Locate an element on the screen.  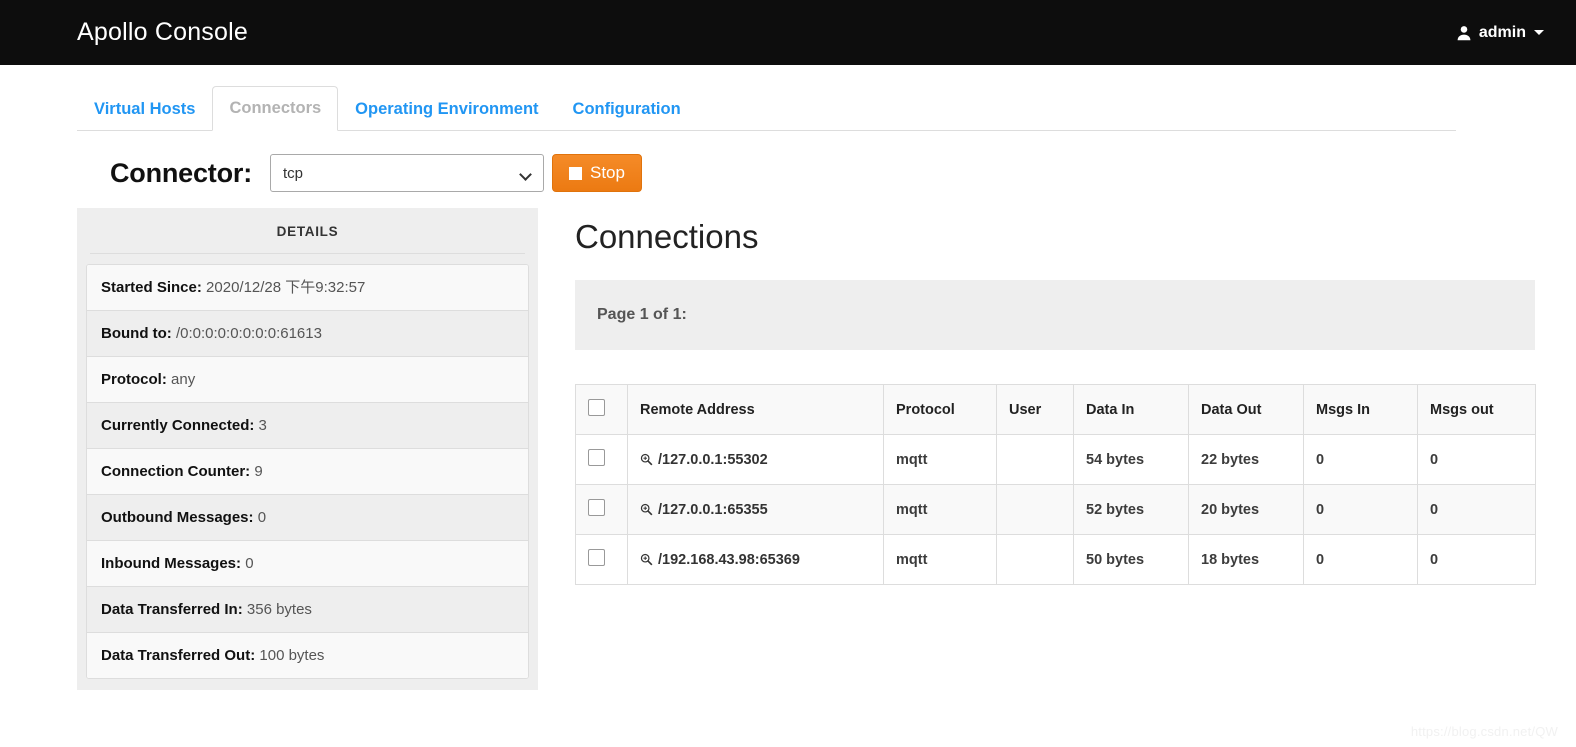
column-header-data-in: Data In is located at coordinates (1131, 409).